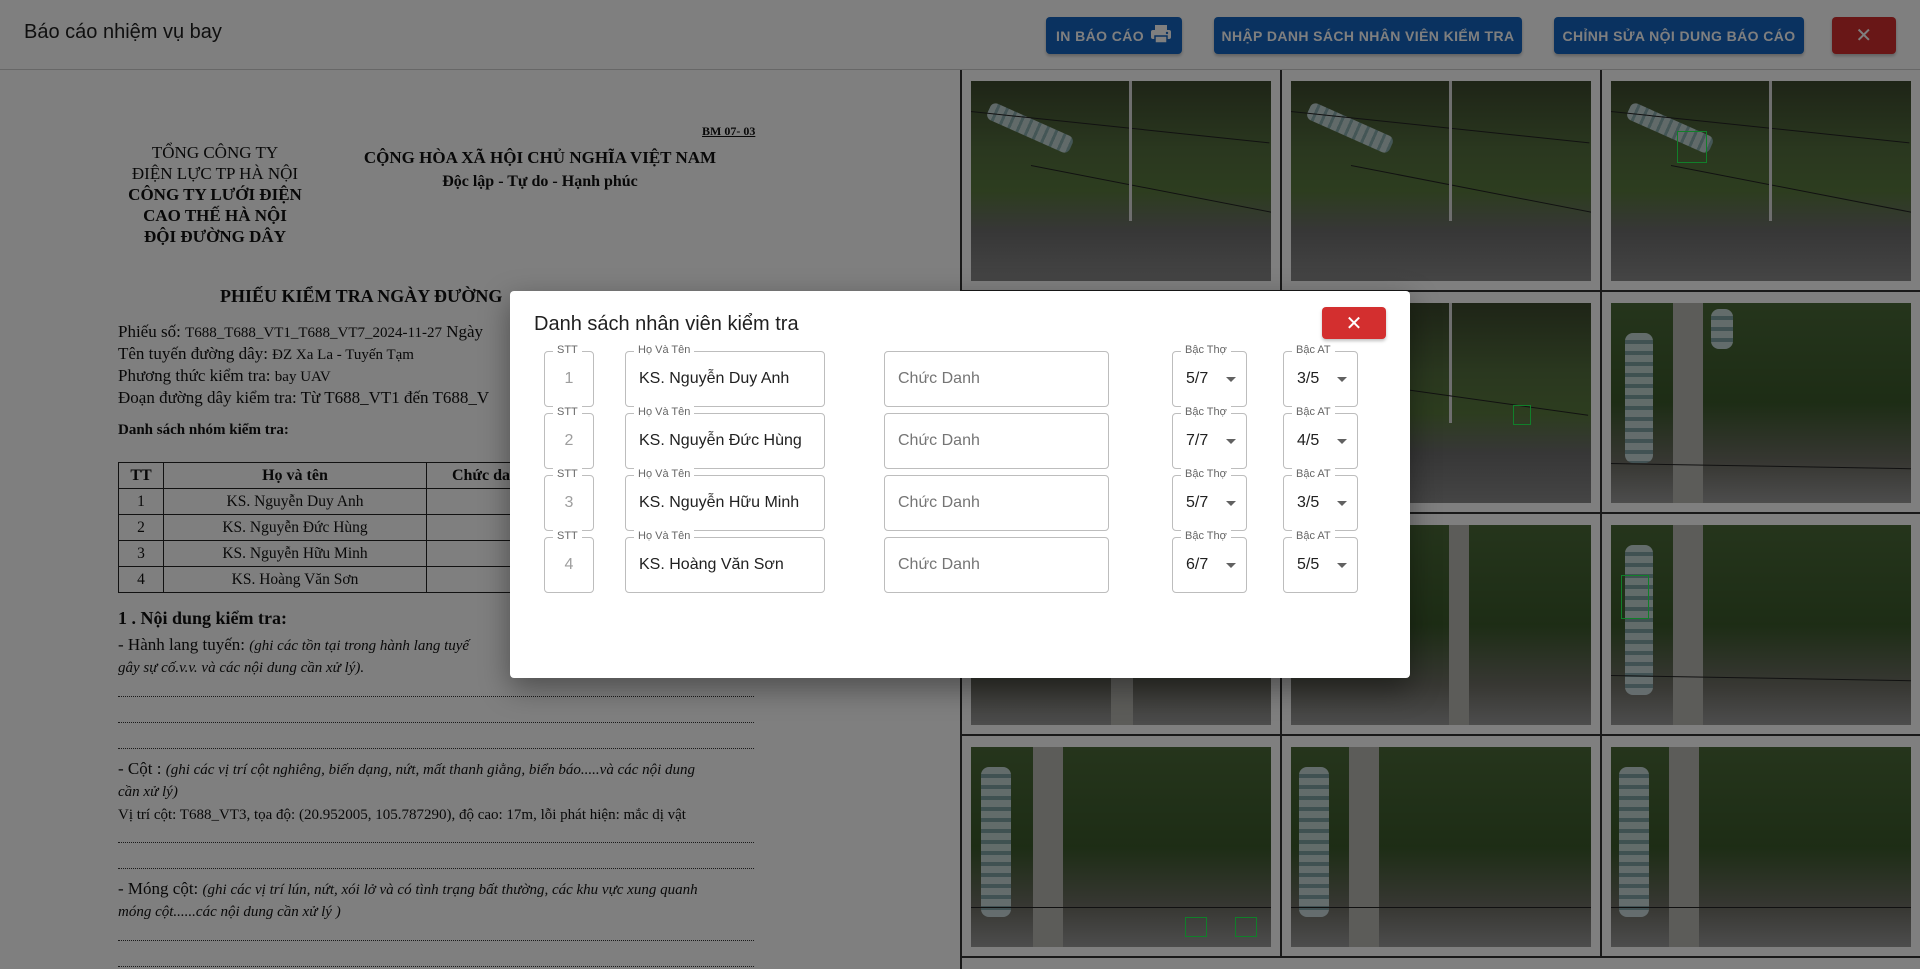 The height and width of the screenshot is (969, 1920). I want to click on stt-value: 3, so click(569, 502).